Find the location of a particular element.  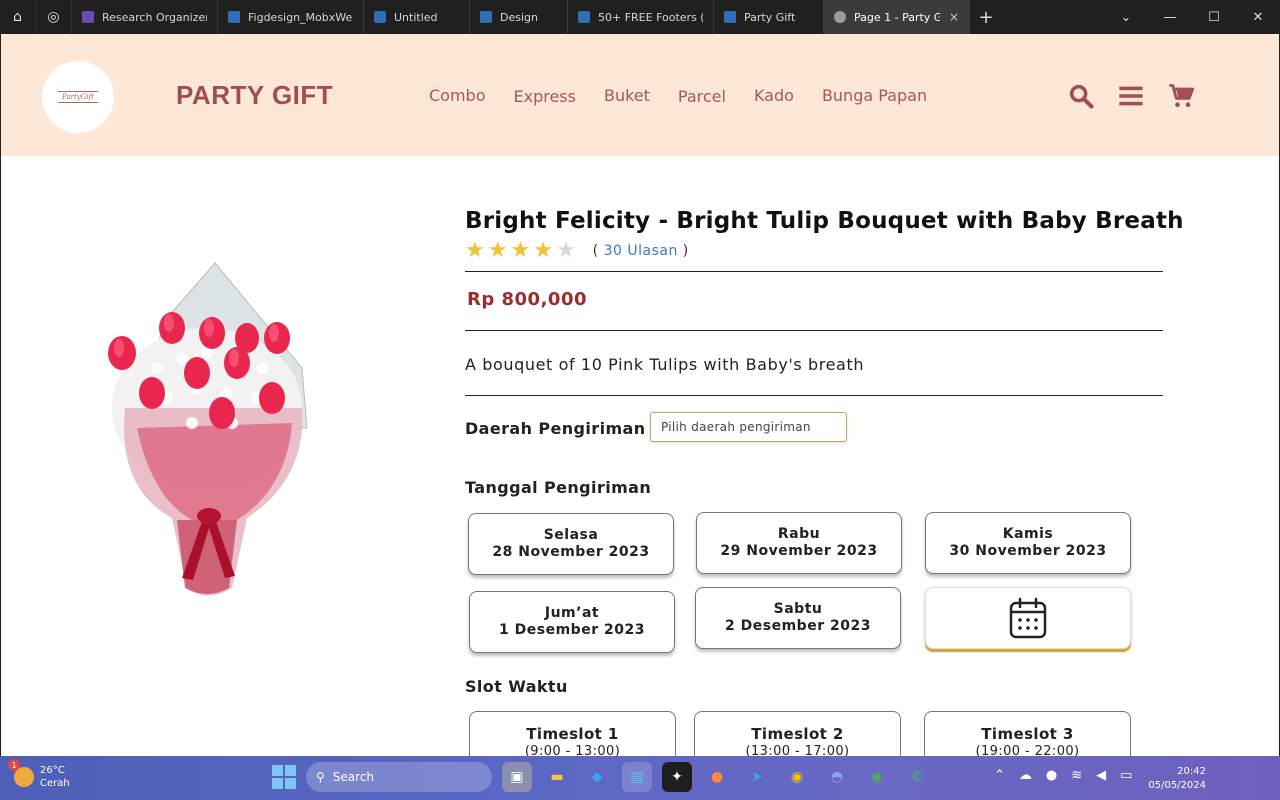

nav-item-buket: Buket is located at coordinates (627, 96).